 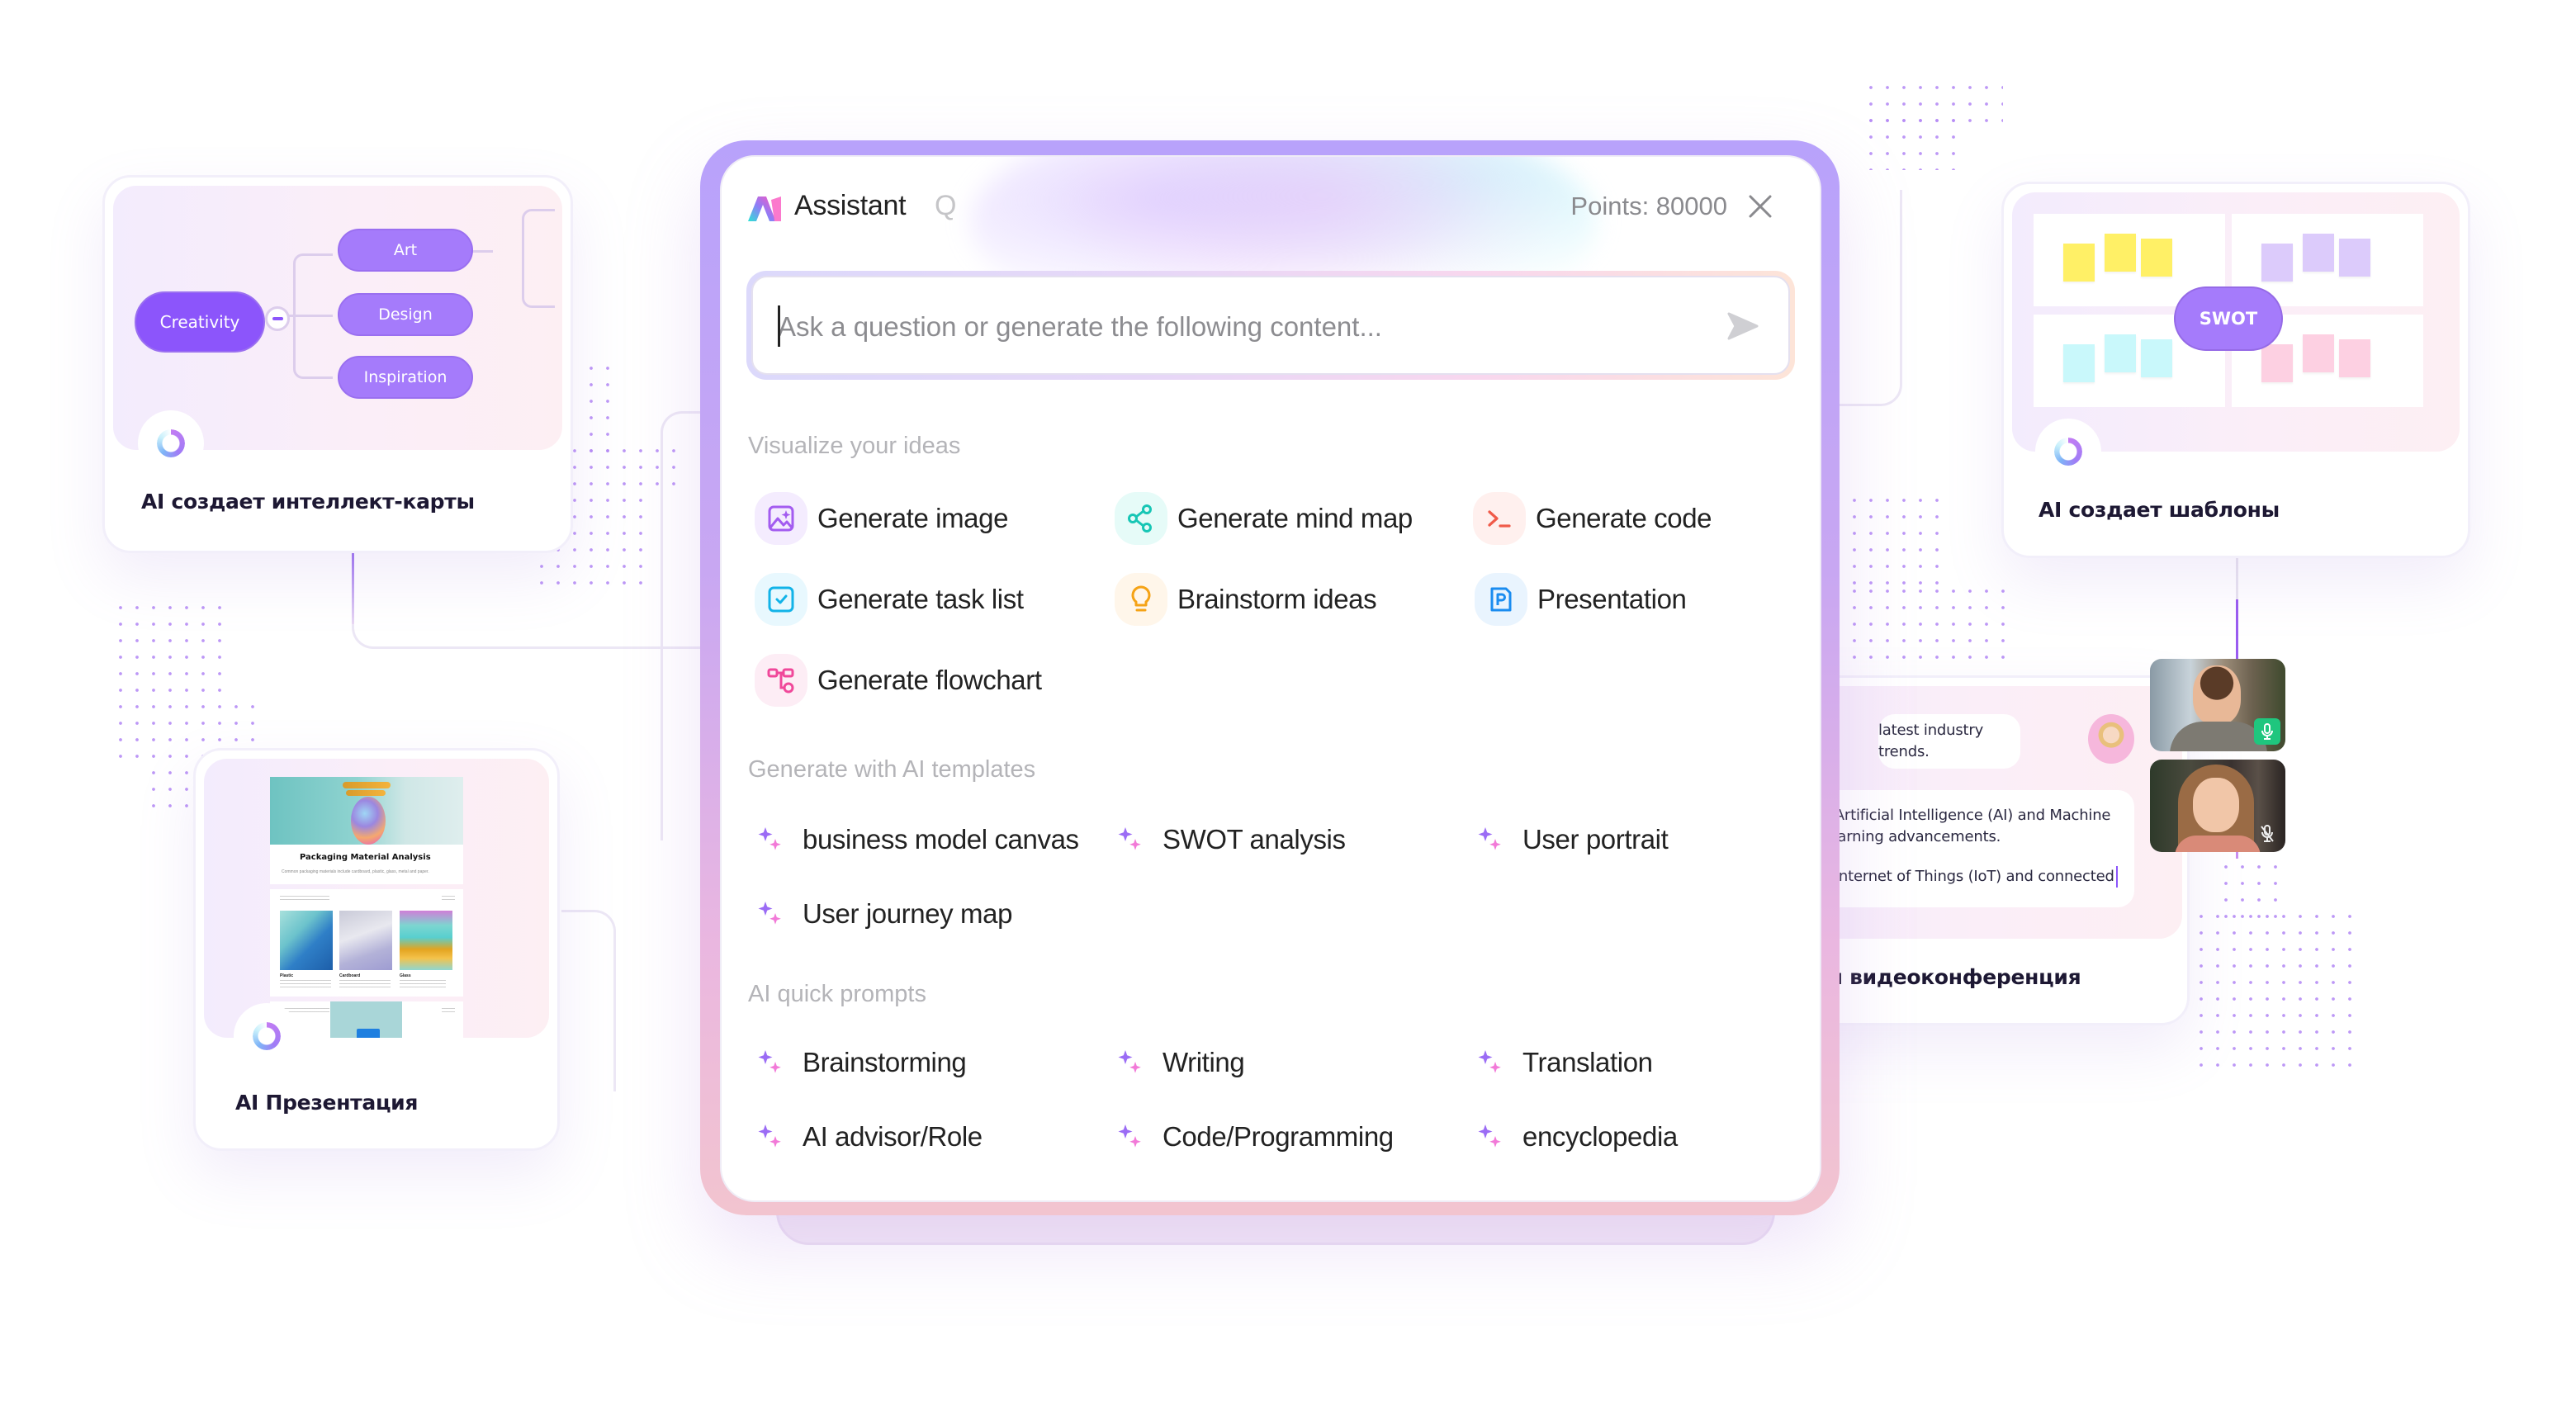 I want to click on prompt-item: Translation, so click(x=1565, y=1062).